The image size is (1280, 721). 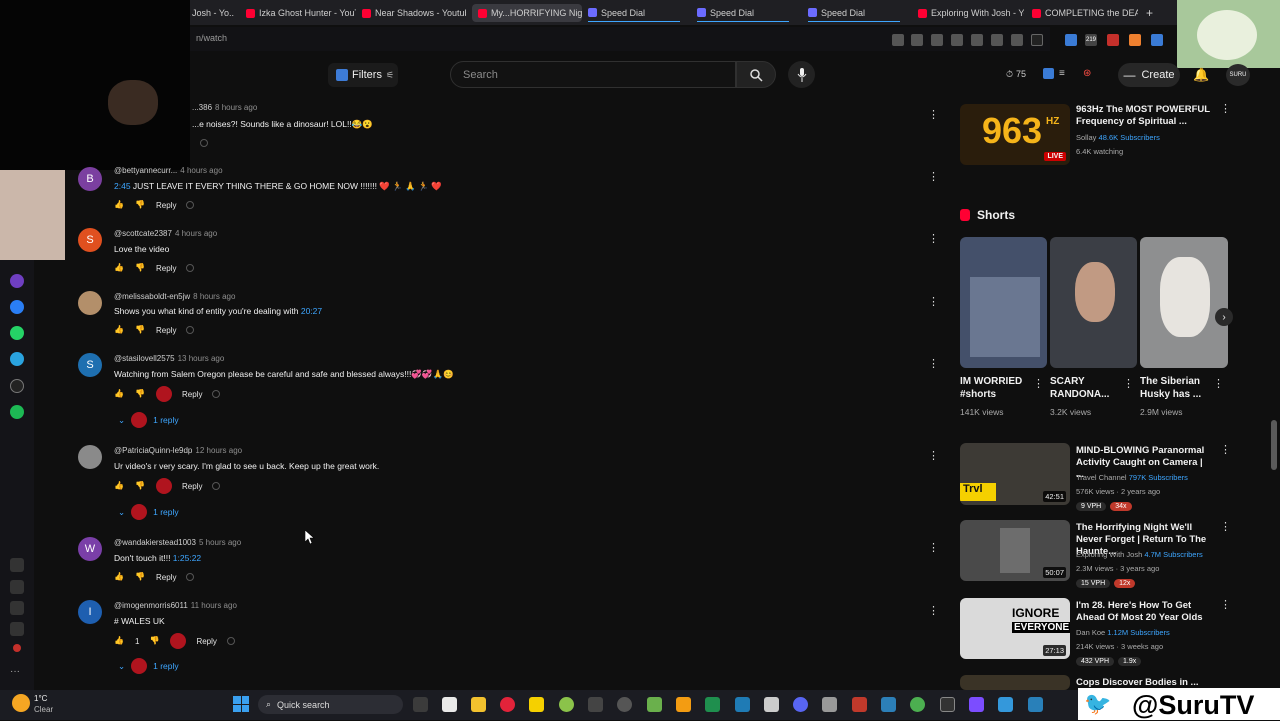 What do you see at coordinates (1135, 40) in the screenshot?
I see `rss-icon` at bounding box center [1135, 40].